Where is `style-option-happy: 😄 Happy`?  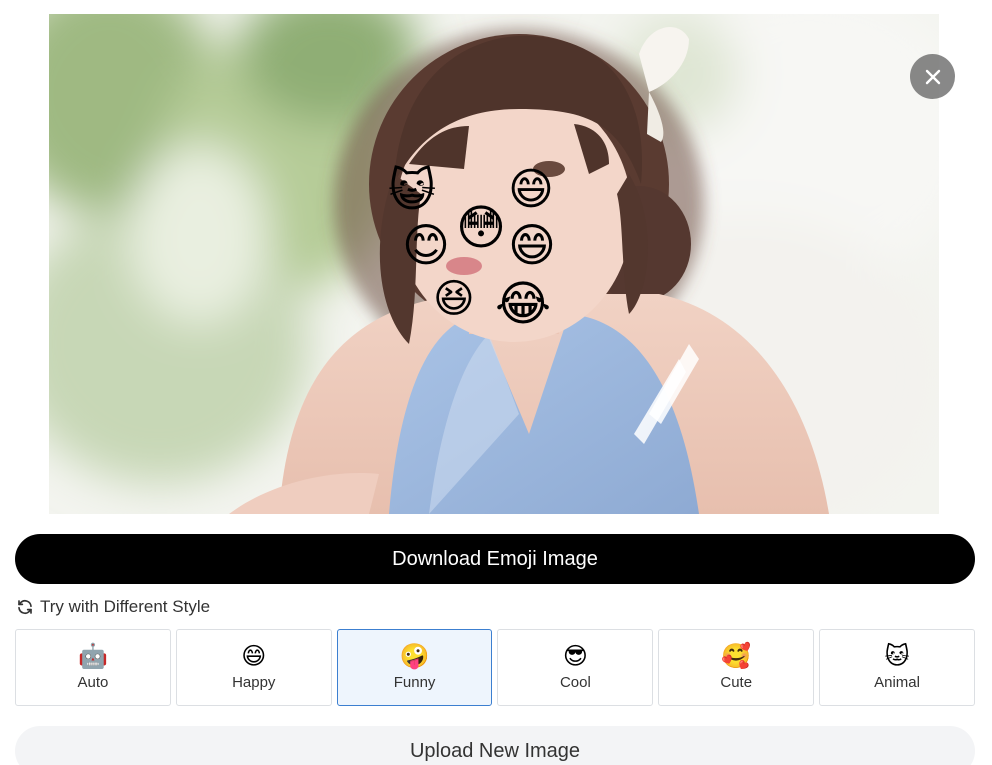 style-option-happy: 😄 Happy is located at coordinates (253, 667).